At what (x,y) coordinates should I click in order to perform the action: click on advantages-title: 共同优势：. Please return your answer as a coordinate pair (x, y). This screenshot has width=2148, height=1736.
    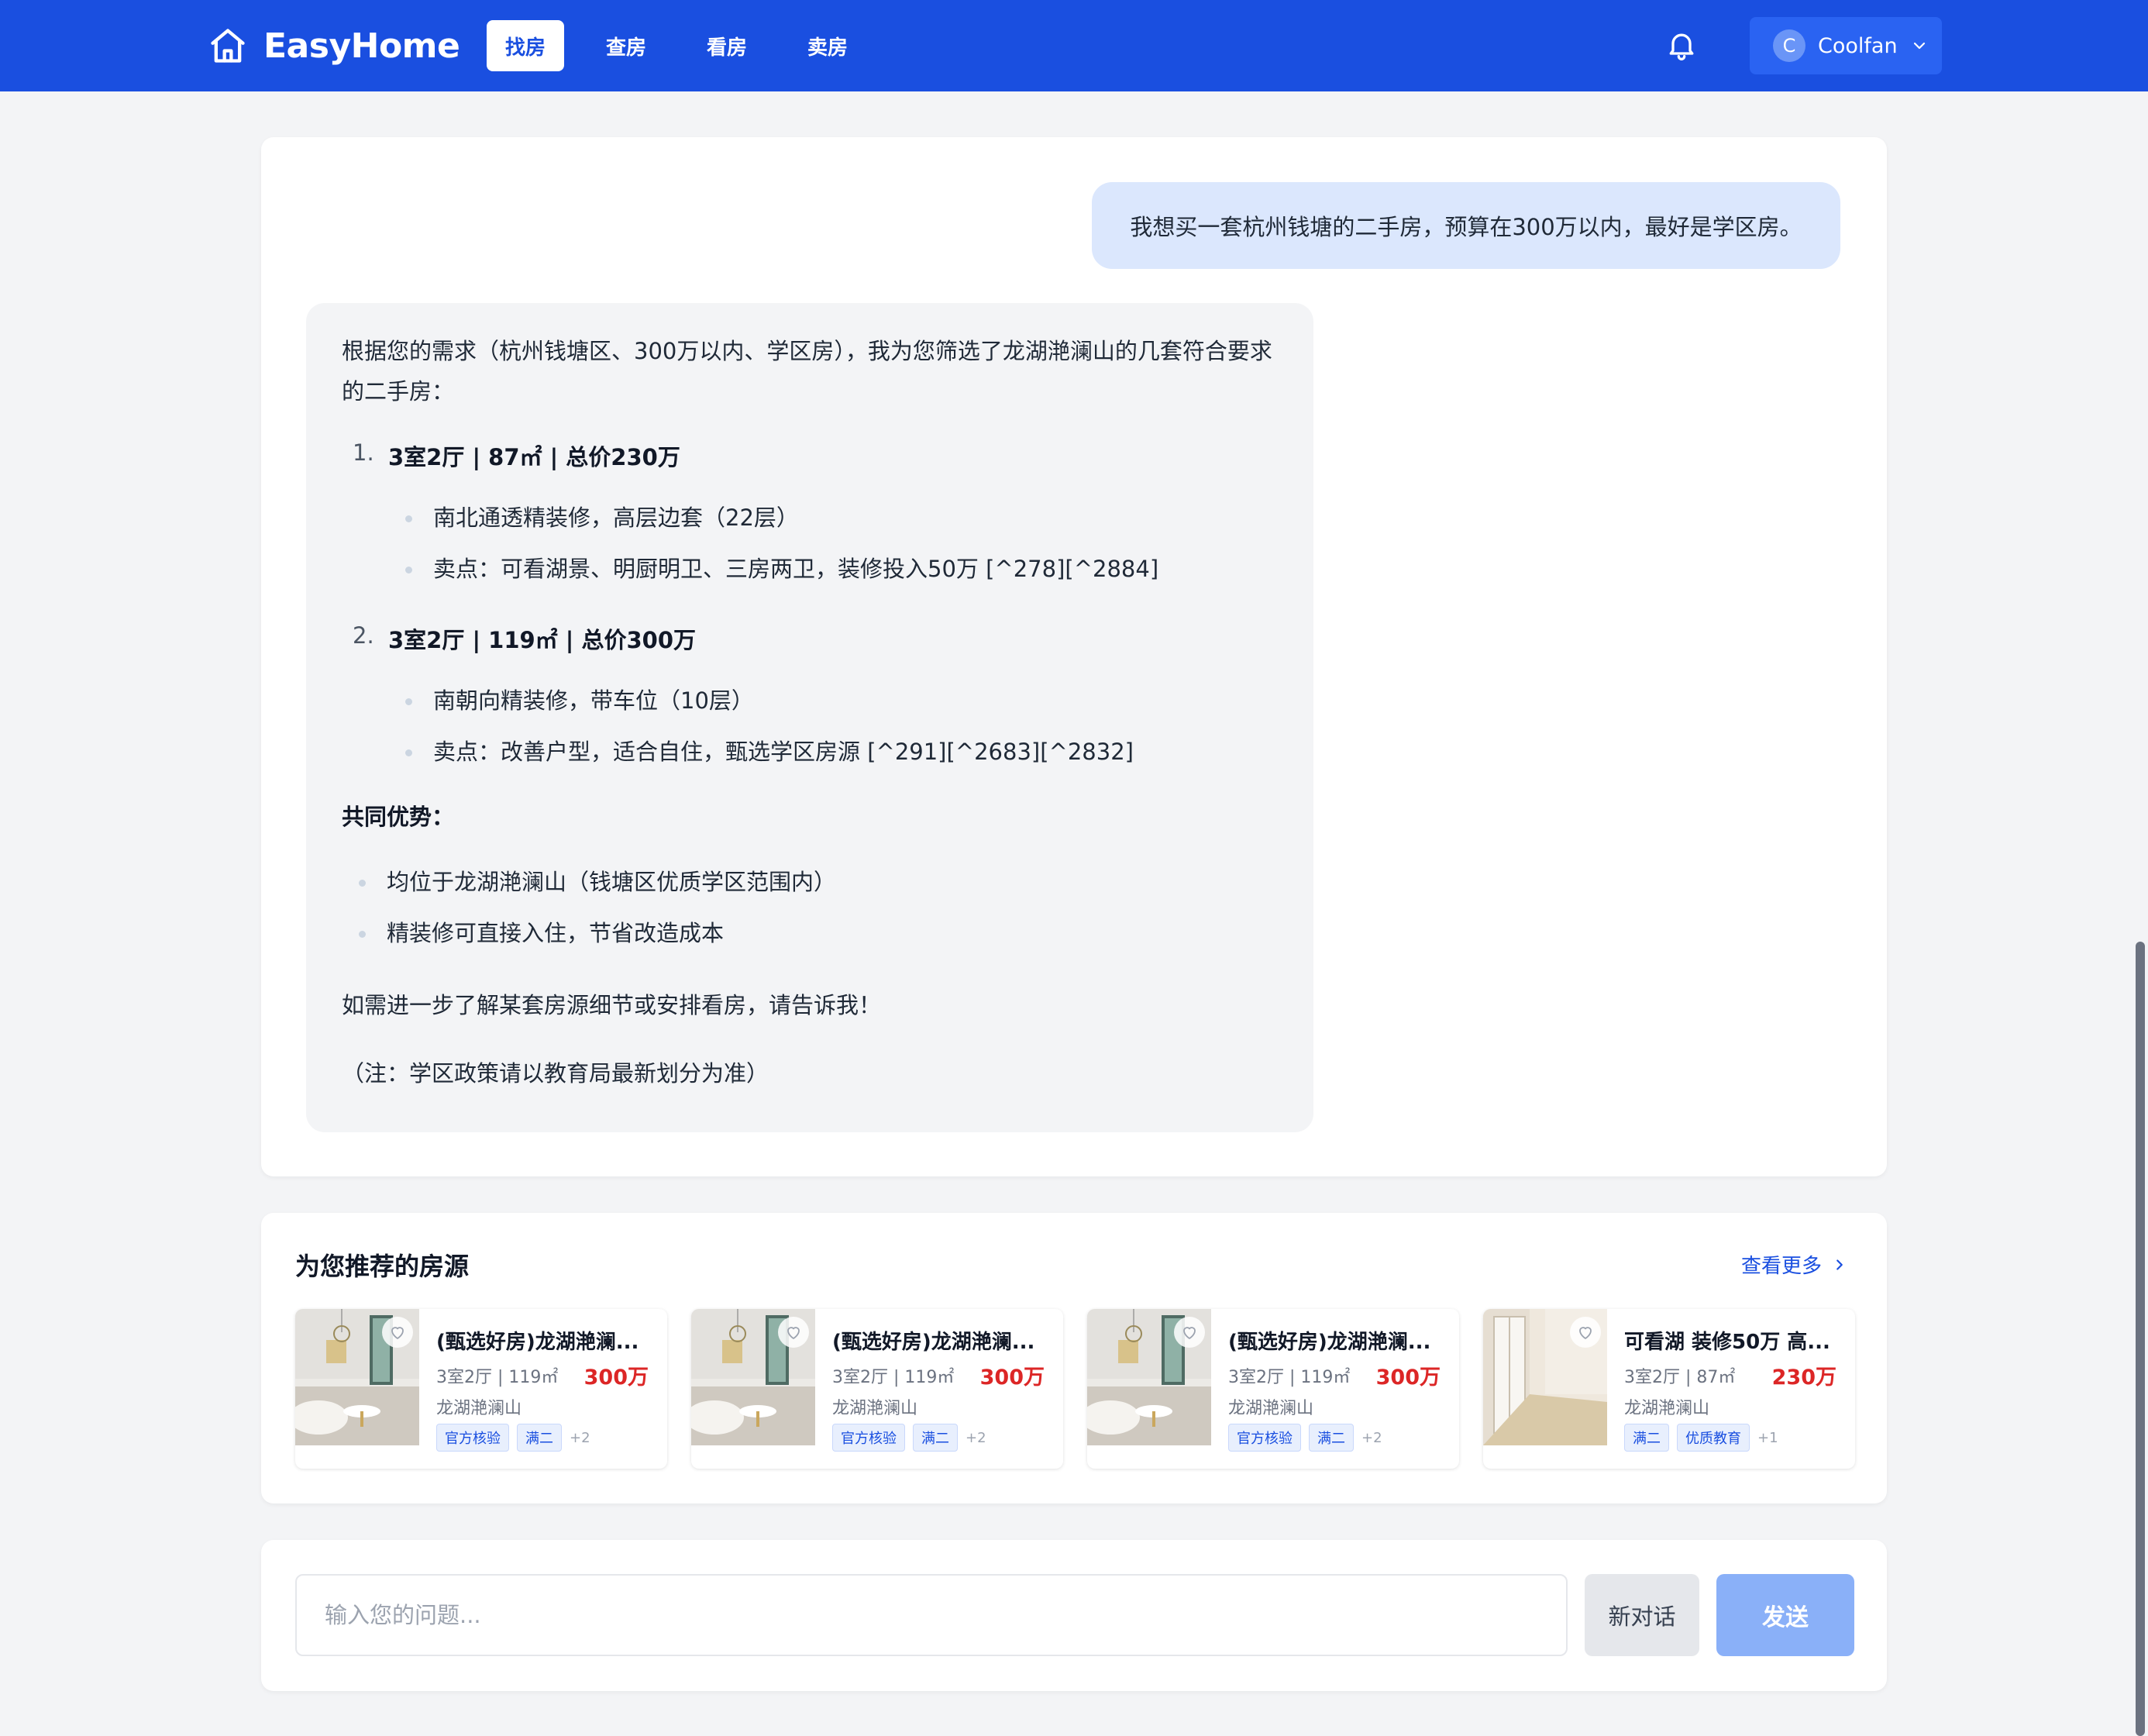
    Looking at the image, I should click on (398, 817).